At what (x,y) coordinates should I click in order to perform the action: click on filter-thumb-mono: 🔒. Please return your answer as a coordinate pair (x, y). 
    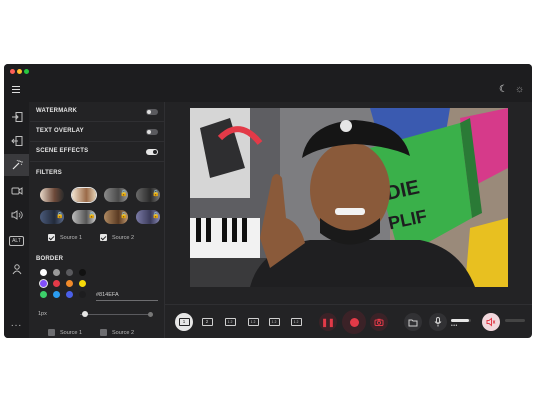
    Looking at the image, I should click on (84, 217).